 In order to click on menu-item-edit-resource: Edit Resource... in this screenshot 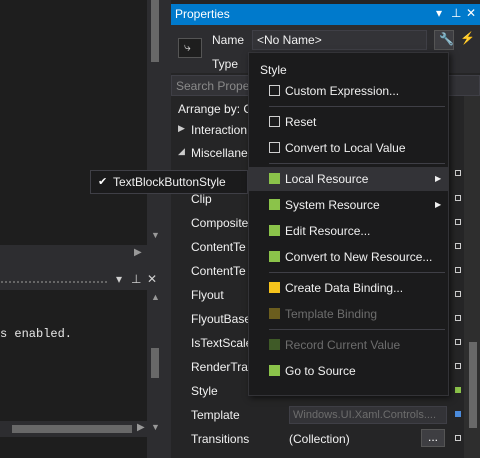, I will do `click(348, 231)`.